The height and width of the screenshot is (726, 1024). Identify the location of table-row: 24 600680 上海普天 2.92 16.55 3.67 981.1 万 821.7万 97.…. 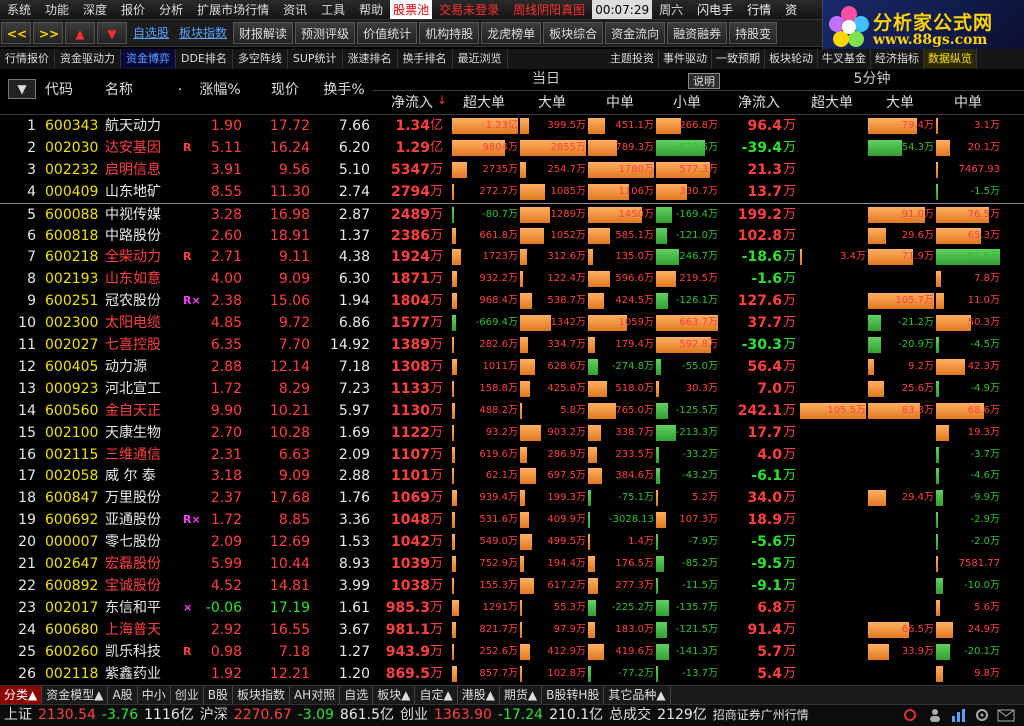
(512, 630).